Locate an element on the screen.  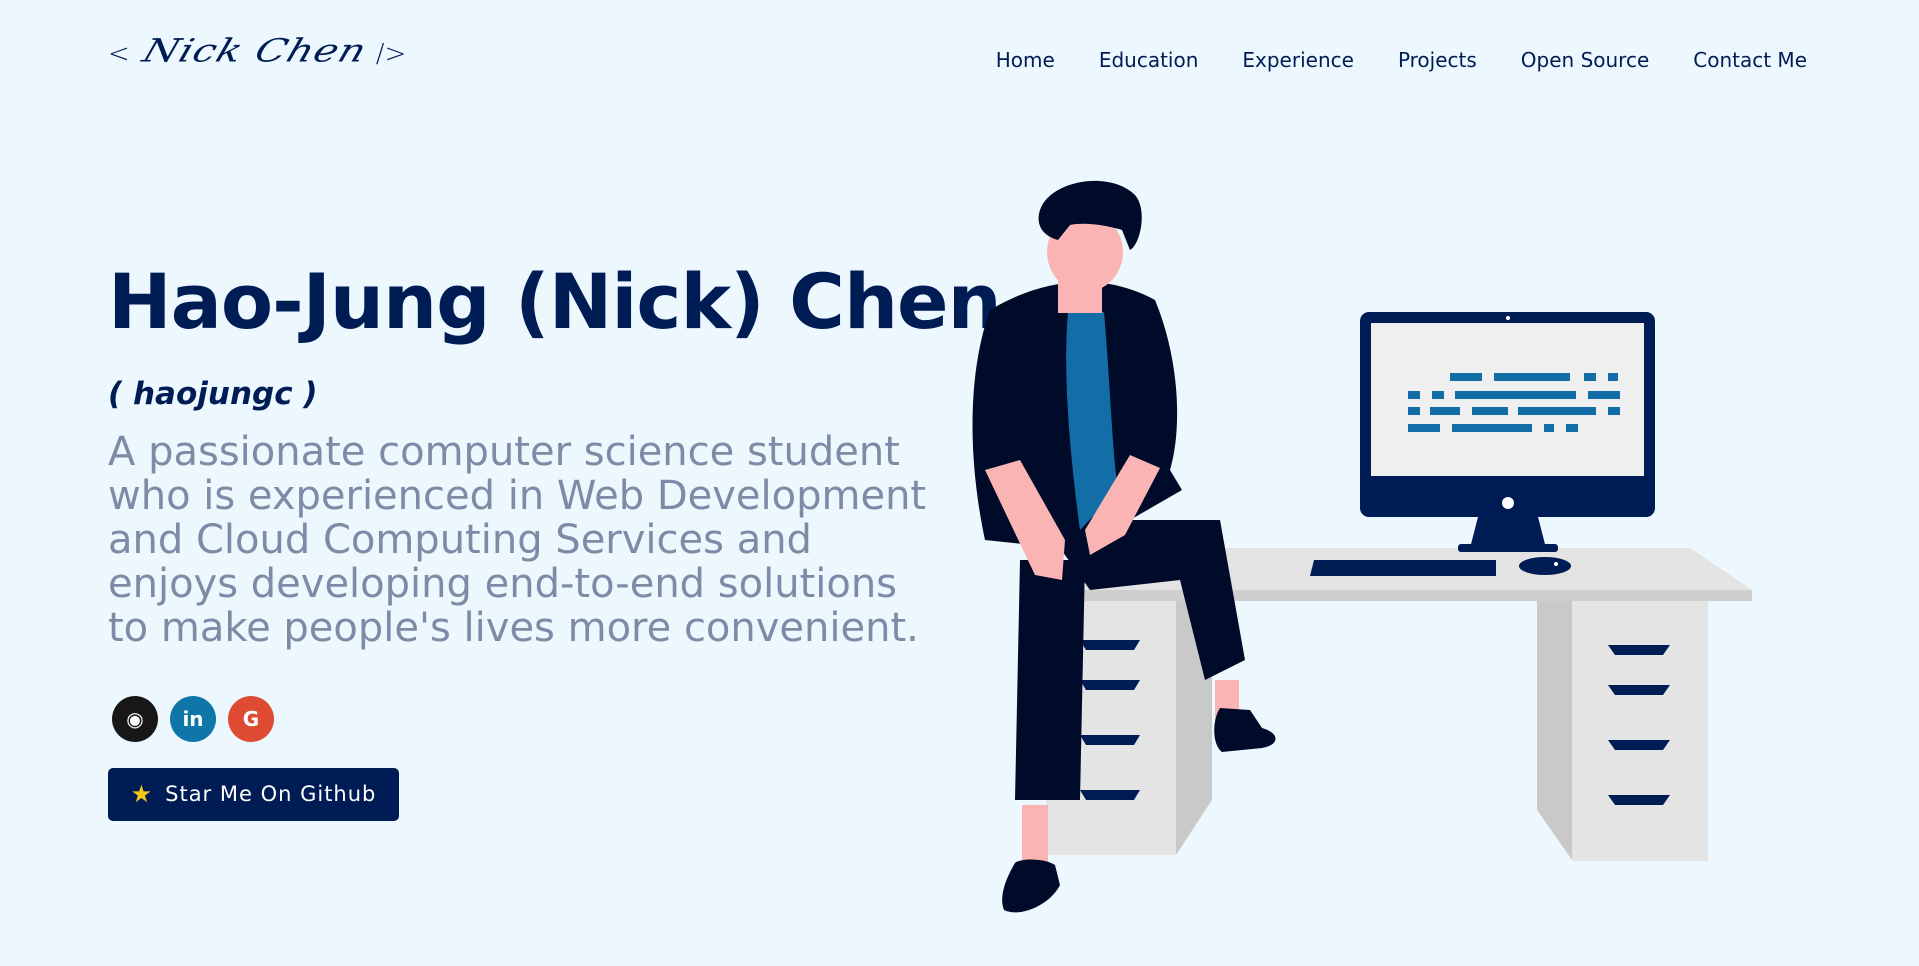
nav-home: Home is located at coordinates (1025, 60).